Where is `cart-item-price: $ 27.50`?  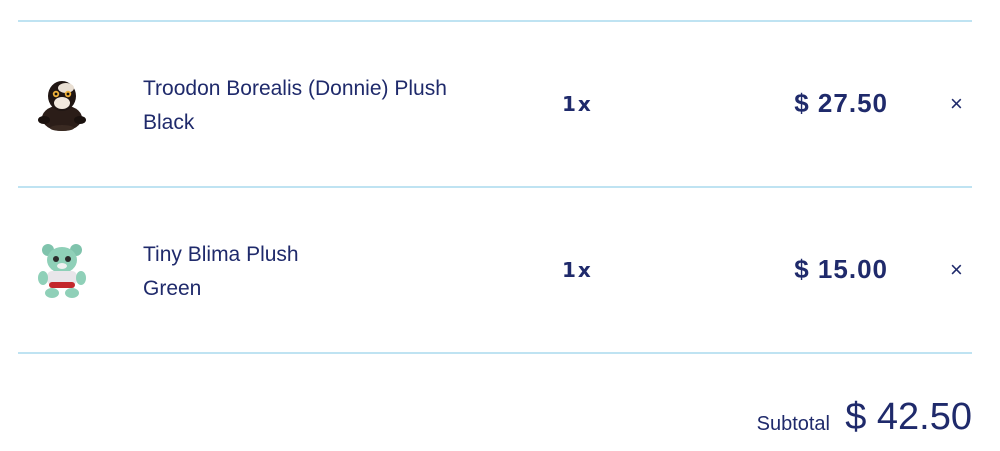 cart-item-price: $ 27.50 is located at coordinates (841, 103).